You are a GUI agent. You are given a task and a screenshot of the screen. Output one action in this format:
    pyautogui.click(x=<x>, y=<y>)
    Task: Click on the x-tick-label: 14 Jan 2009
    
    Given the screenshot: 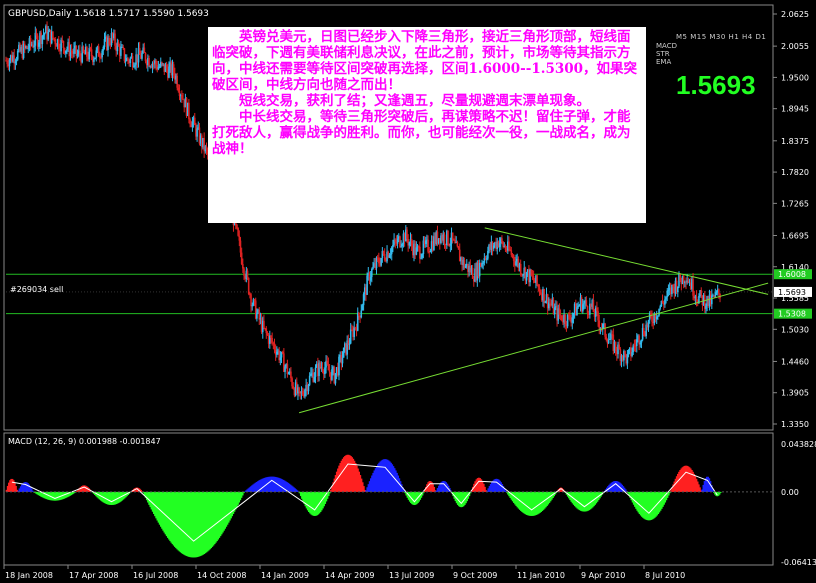 What is the action you would take?
    pyautogui.click(x=285, y=575)
    